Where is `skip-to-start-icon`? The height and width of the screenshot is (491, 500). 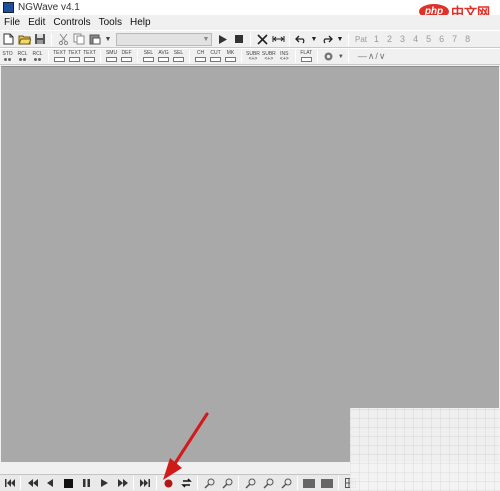 skip-to-start-icon is located at coordinates (9, 483).